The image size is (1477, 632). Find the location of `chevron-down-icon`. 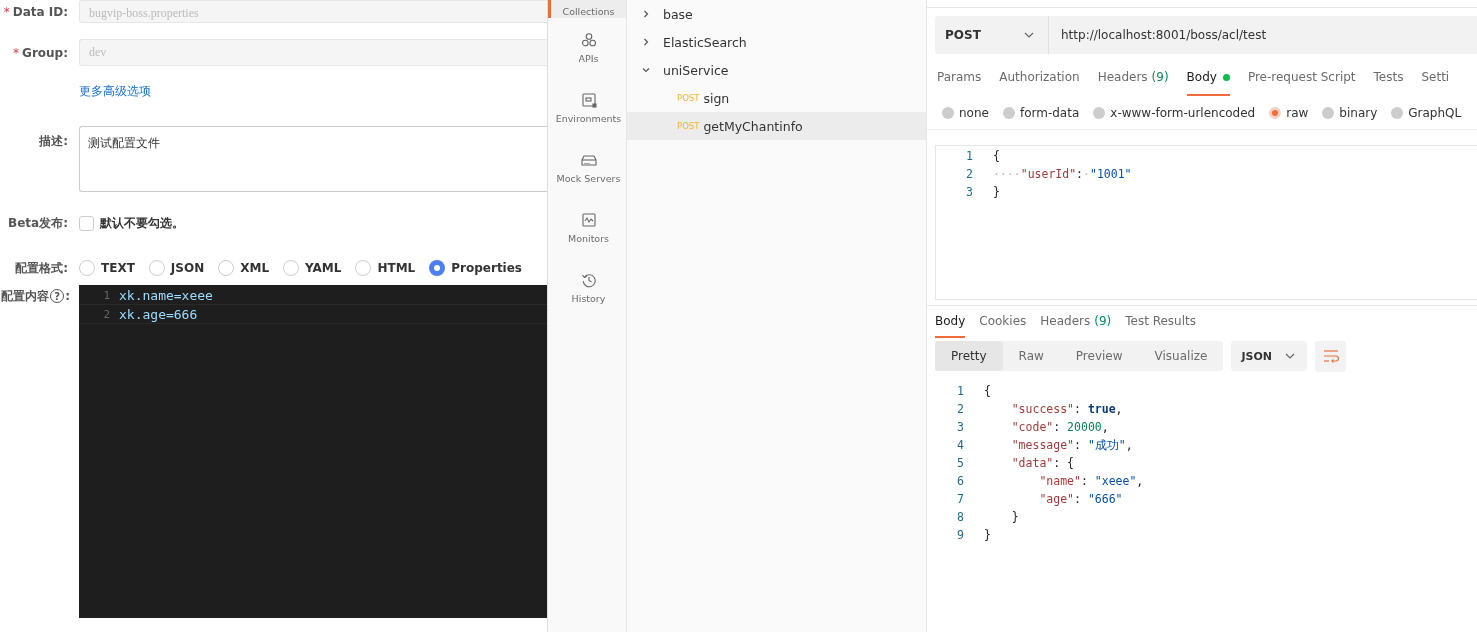

chevron-down-icon is located at coordinates (646, 70).